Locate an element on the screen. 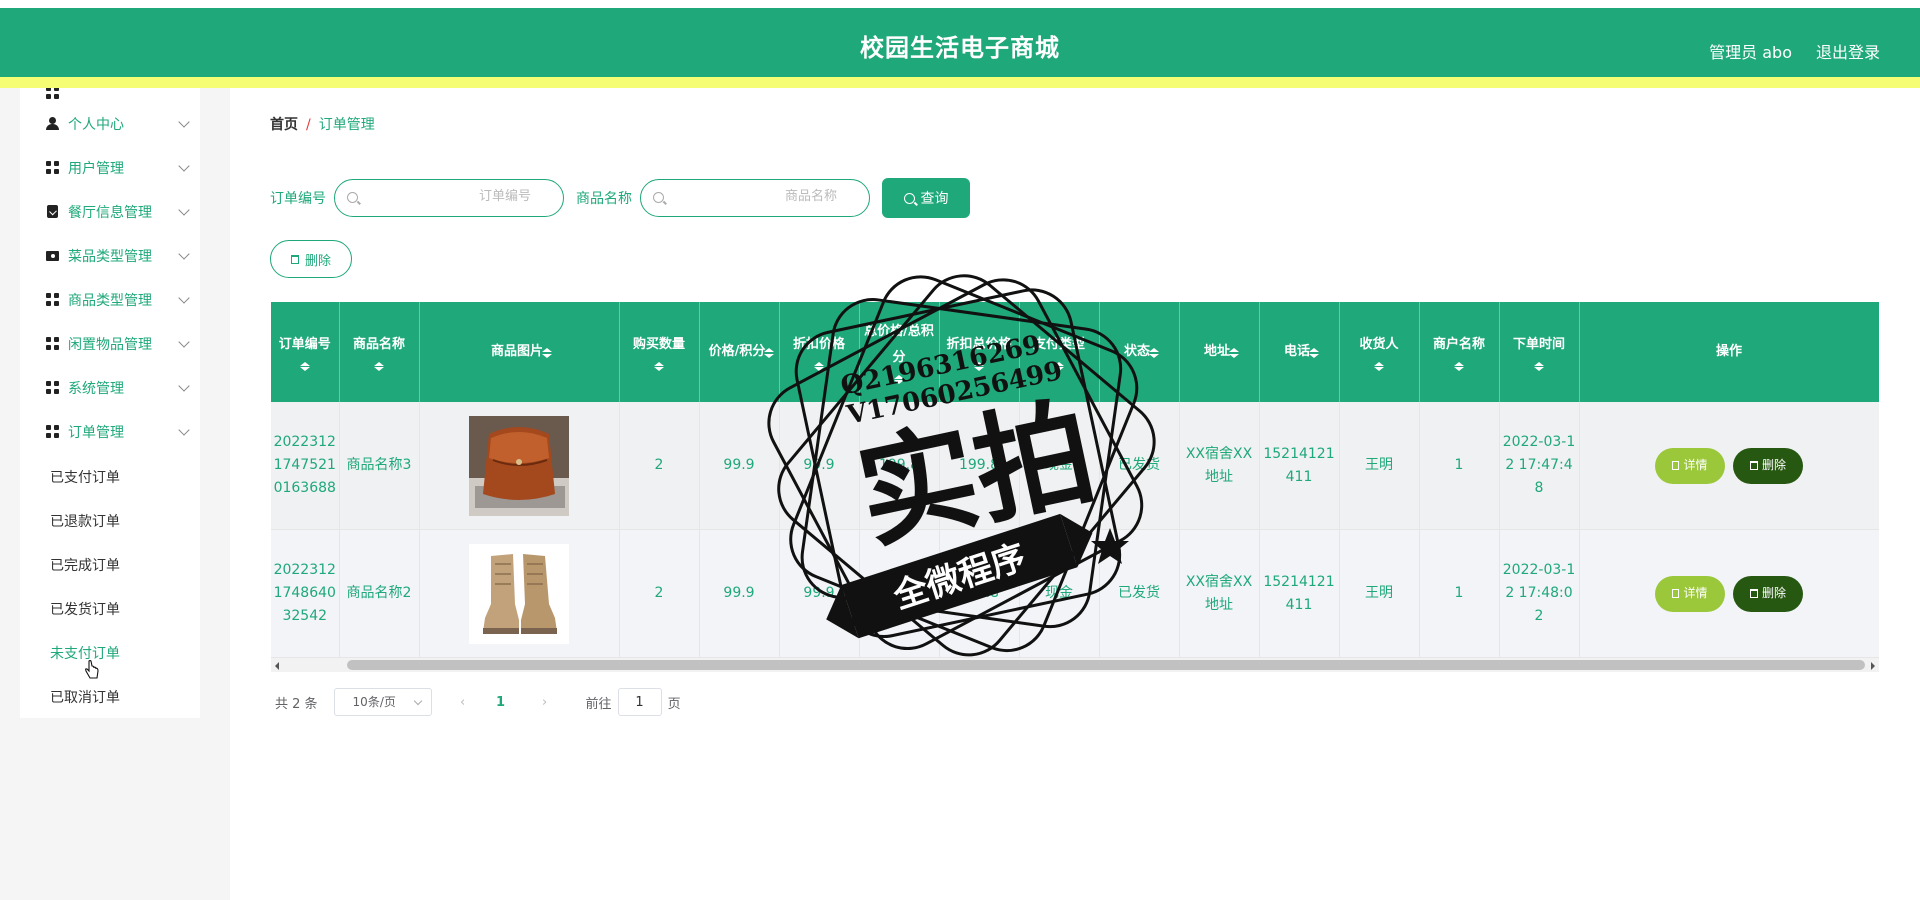 Image resolution: width=1920 pixels, height=900 pixels. submenu-cancelled-orders: 已取消订单 is located at coordinates (110, 696).